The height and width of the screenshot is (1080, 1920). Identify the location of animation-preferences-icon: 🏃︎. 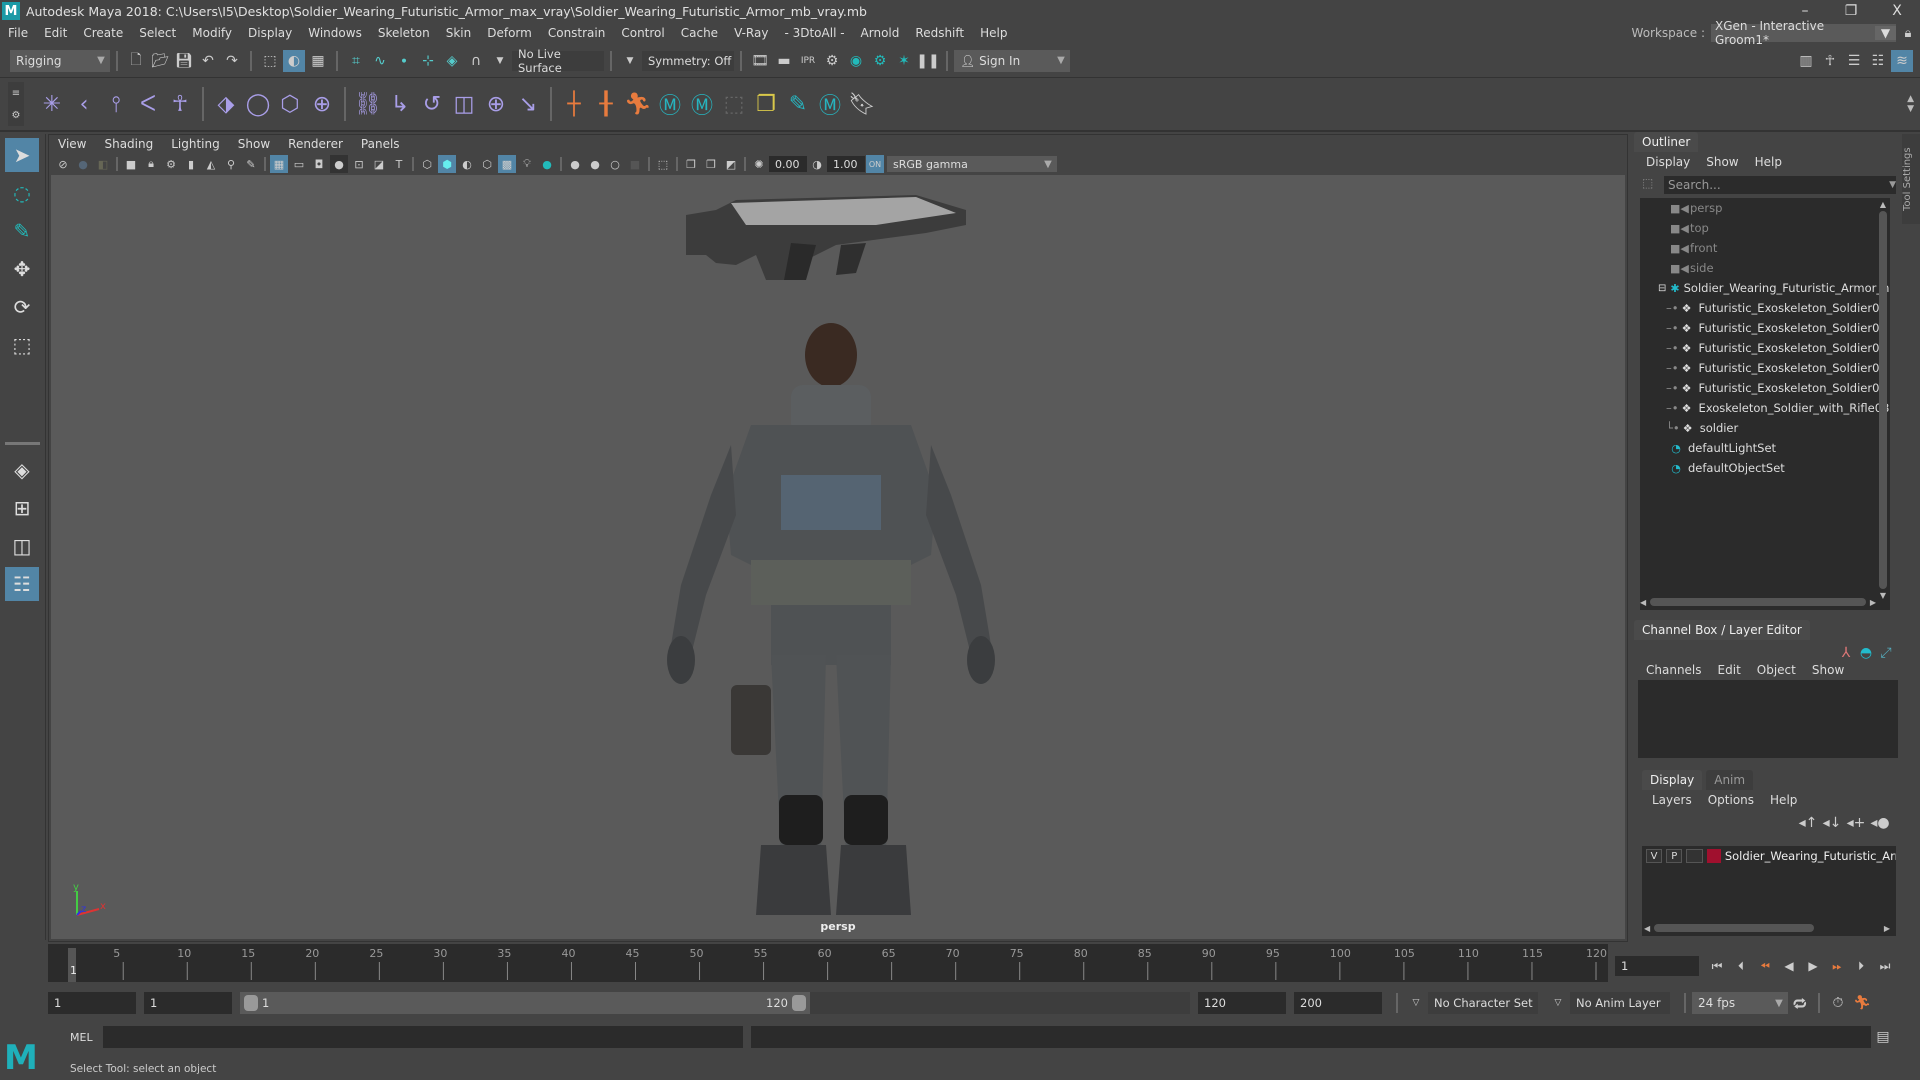
(1862, 1003).